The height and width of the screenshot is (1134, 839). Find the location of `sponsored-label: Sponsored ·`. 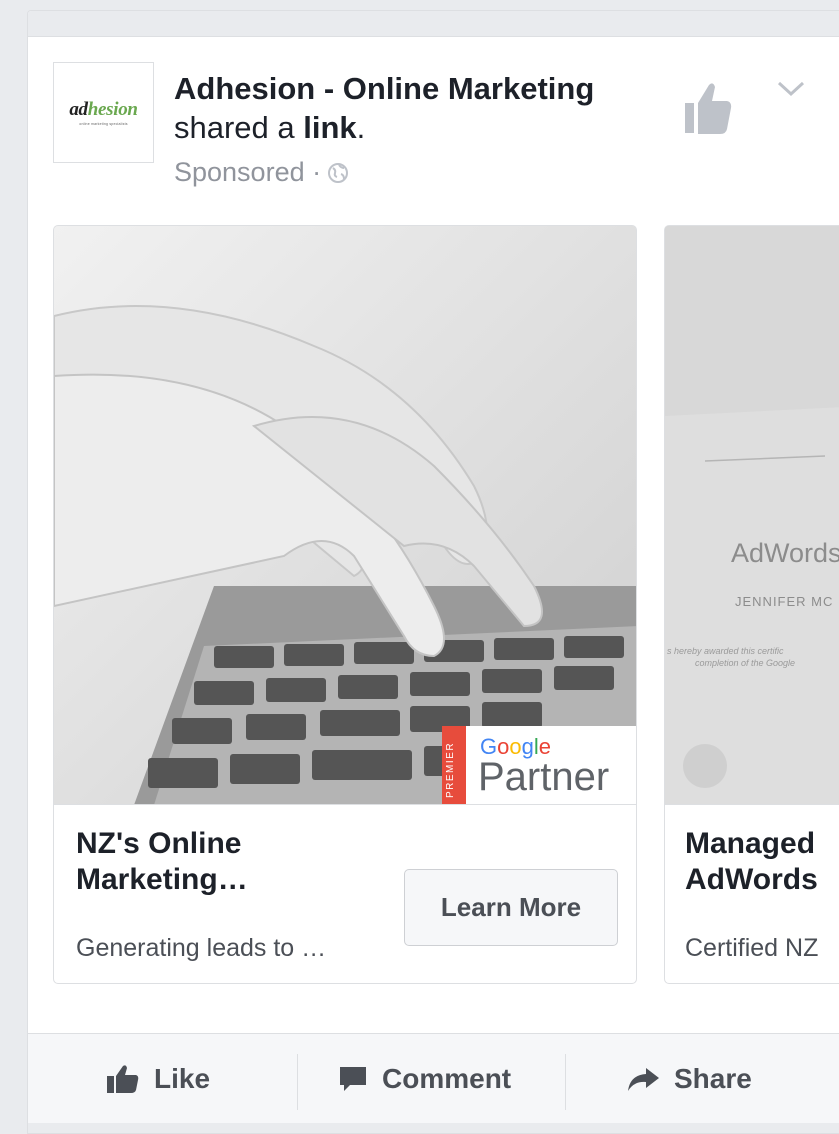

sponsored-label: Sponsored · is located at coordinates (261, 172).